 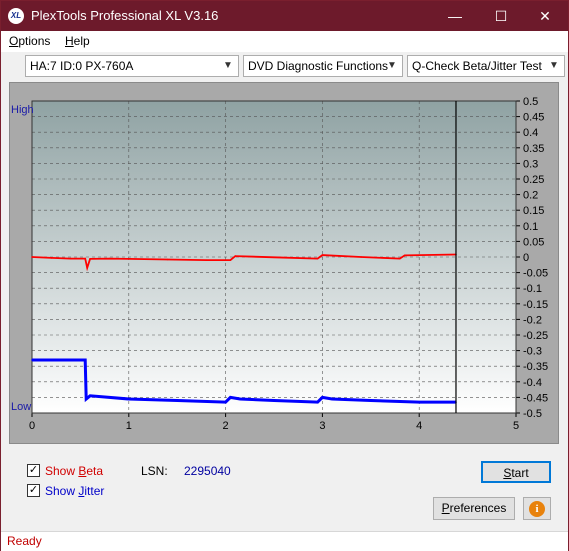 What do you see at coordinates (33, 490) in the screenshot?
I see `show-jitter-checkbox: ✓` at bounding box center [33, 490].